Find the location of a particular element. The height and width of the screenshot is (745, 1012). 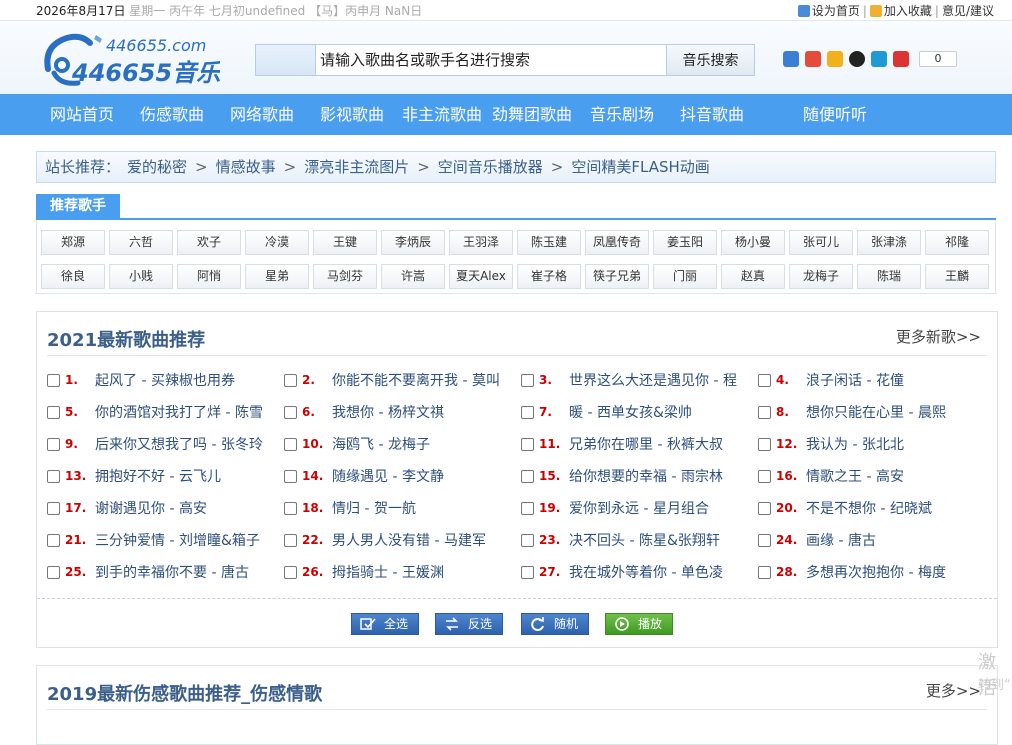

singer-link: 凤凰传奇 is located at coordinates (617, 242).